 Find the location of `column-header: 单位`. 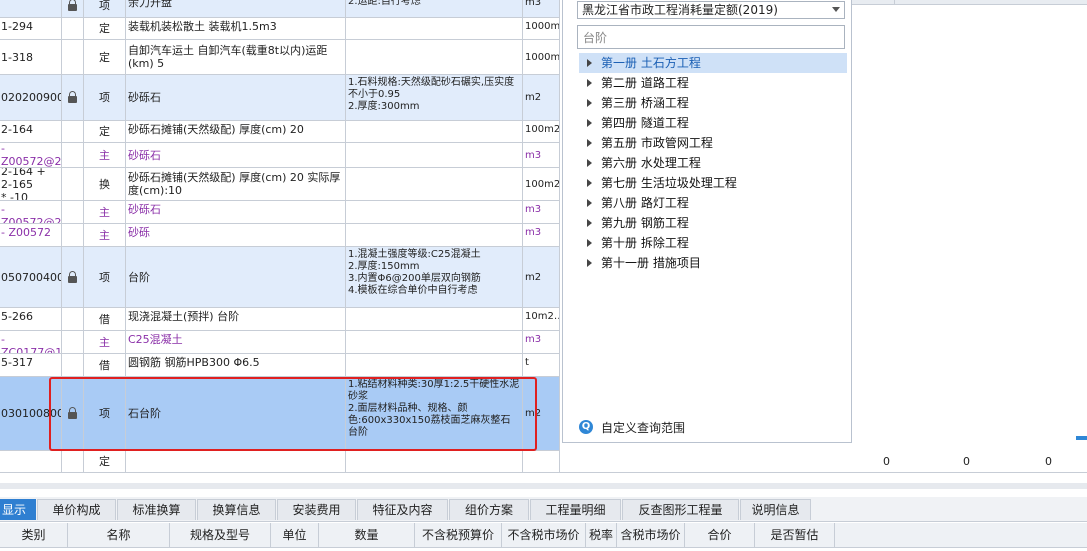

column-header: 单位 is located at coordinates (295, 535).